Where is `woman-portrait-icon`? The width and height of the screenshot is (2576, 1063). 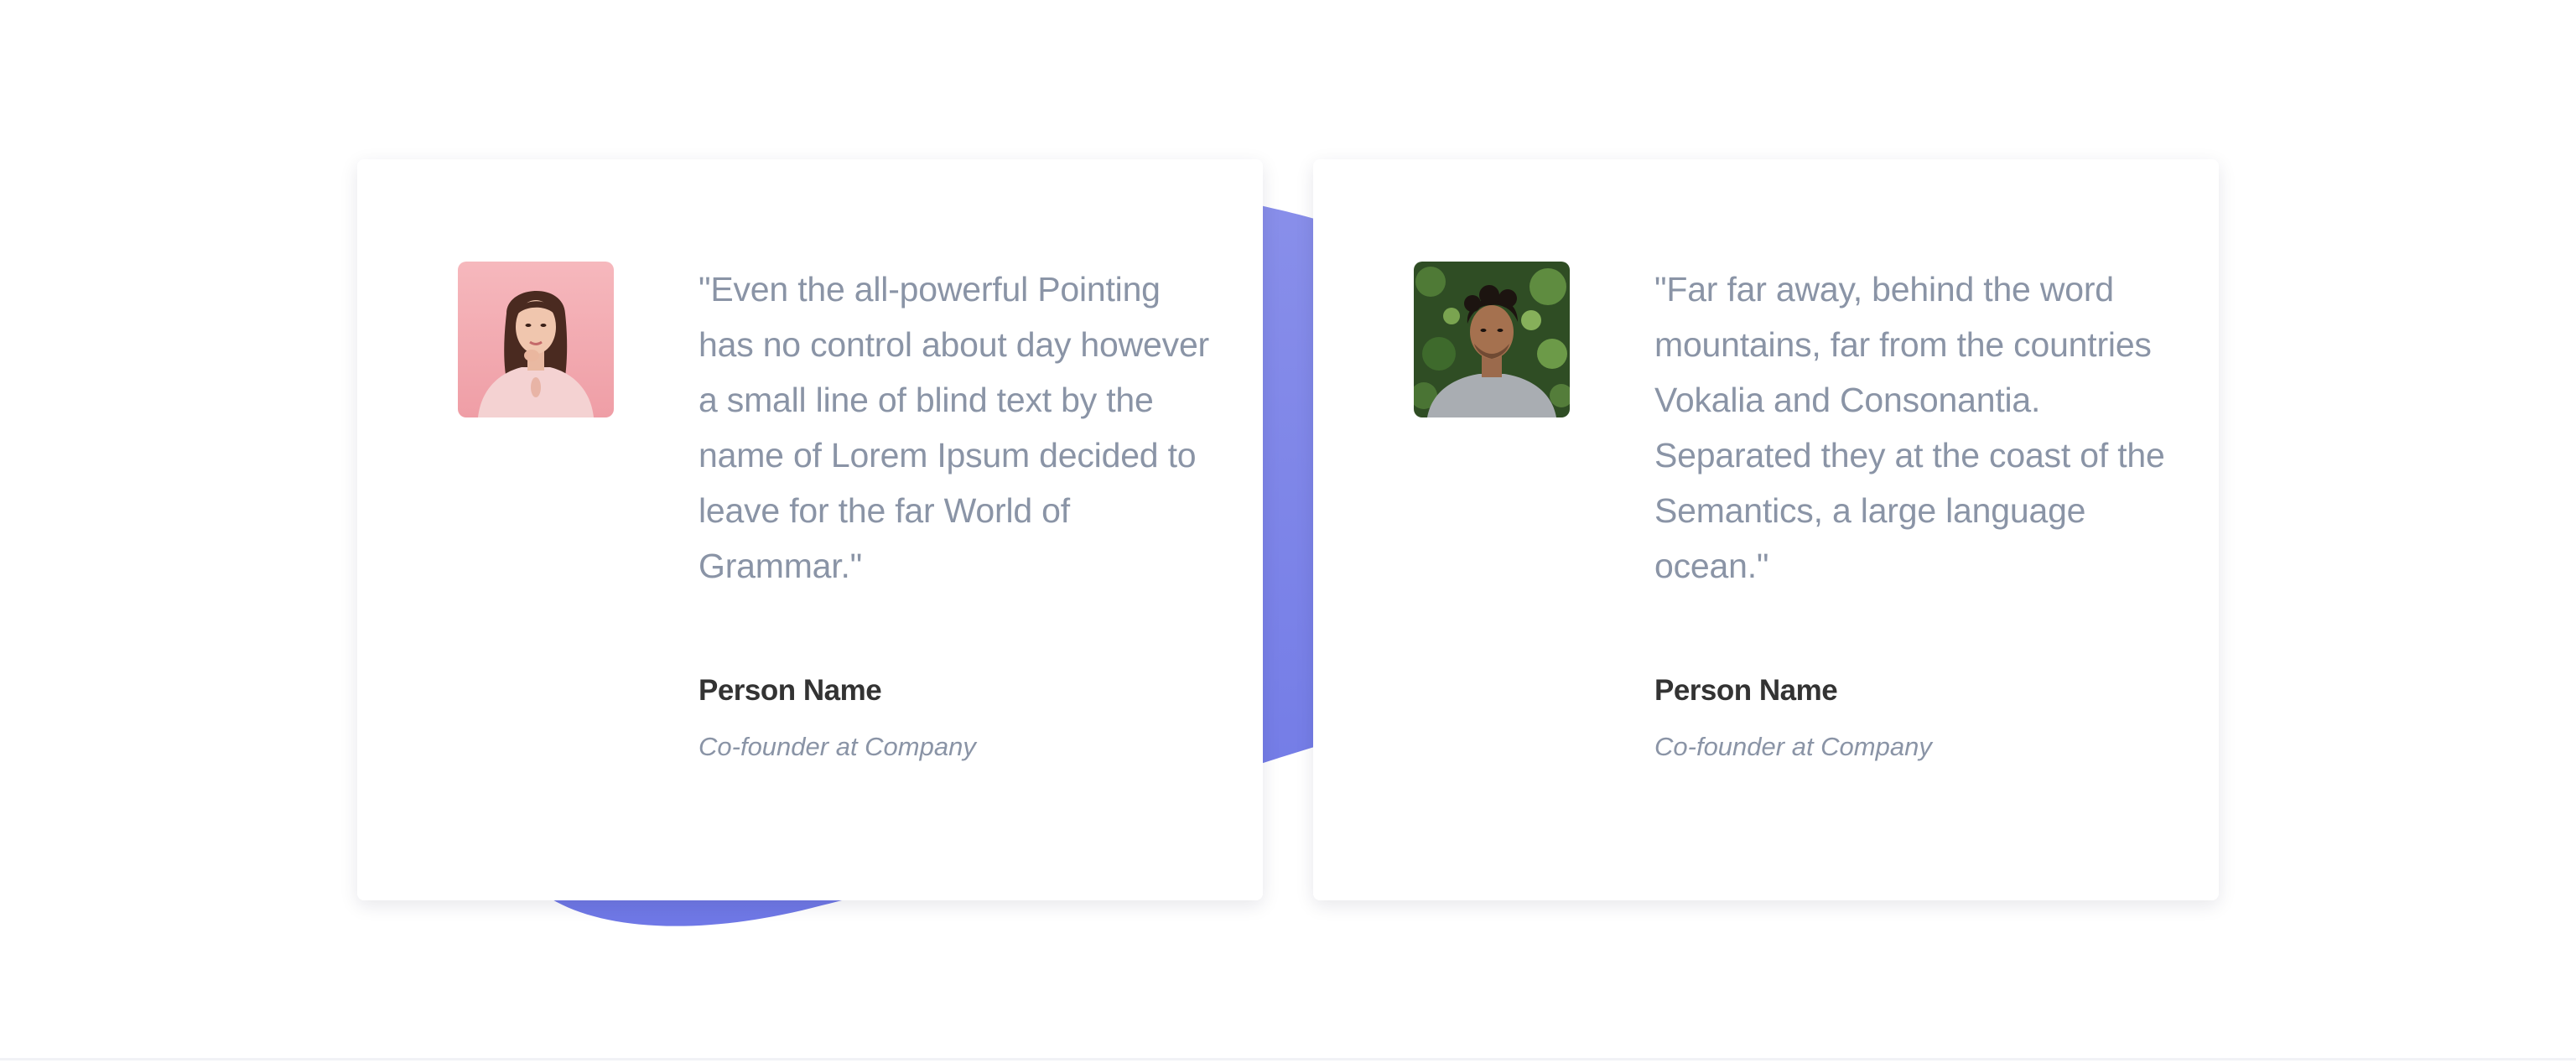
woman-portrait-icon is located at coordinates (536, 339).